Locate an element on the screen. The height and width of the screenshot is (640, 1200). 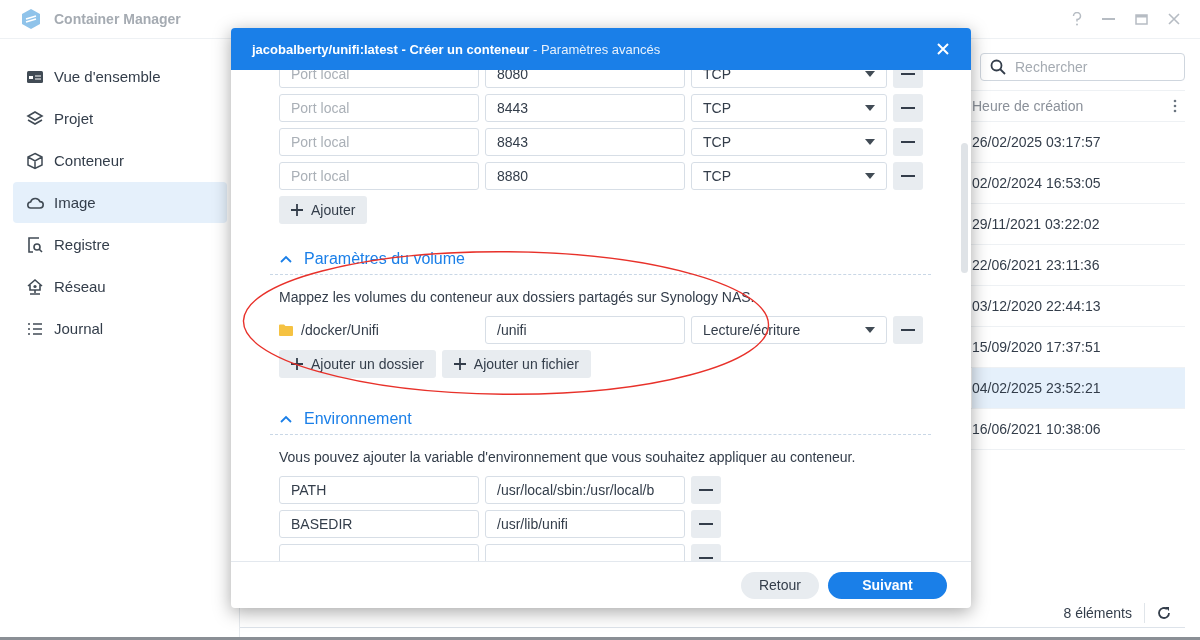
item-count: 8 éléments is located at coordinates (1097, 613).